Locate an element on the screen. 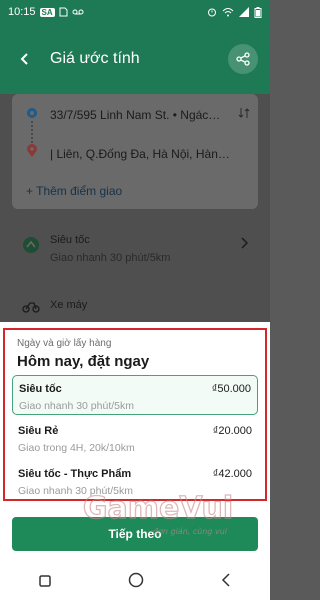 The height and width of the screenshot is (600, 320). status-bar: 10:15 SA is located at coordinates (135, 12).